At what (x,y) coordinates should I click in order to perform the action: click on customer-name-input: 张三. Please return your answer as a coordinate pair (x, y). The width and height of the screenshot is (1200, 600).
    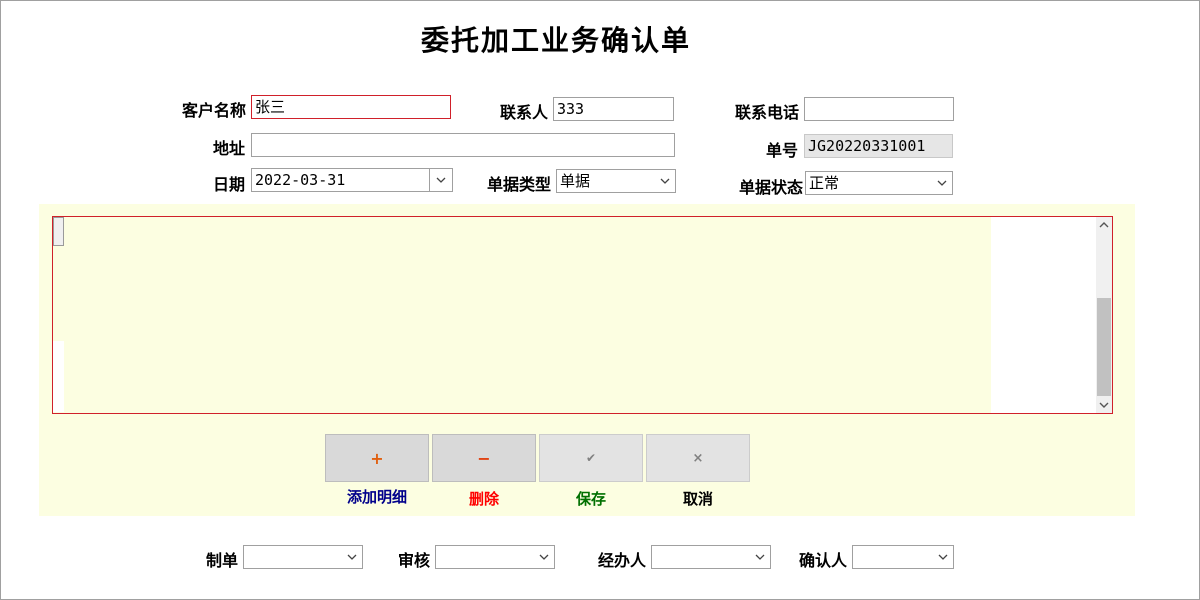
    Looking at the image, I should click on (351, 107).